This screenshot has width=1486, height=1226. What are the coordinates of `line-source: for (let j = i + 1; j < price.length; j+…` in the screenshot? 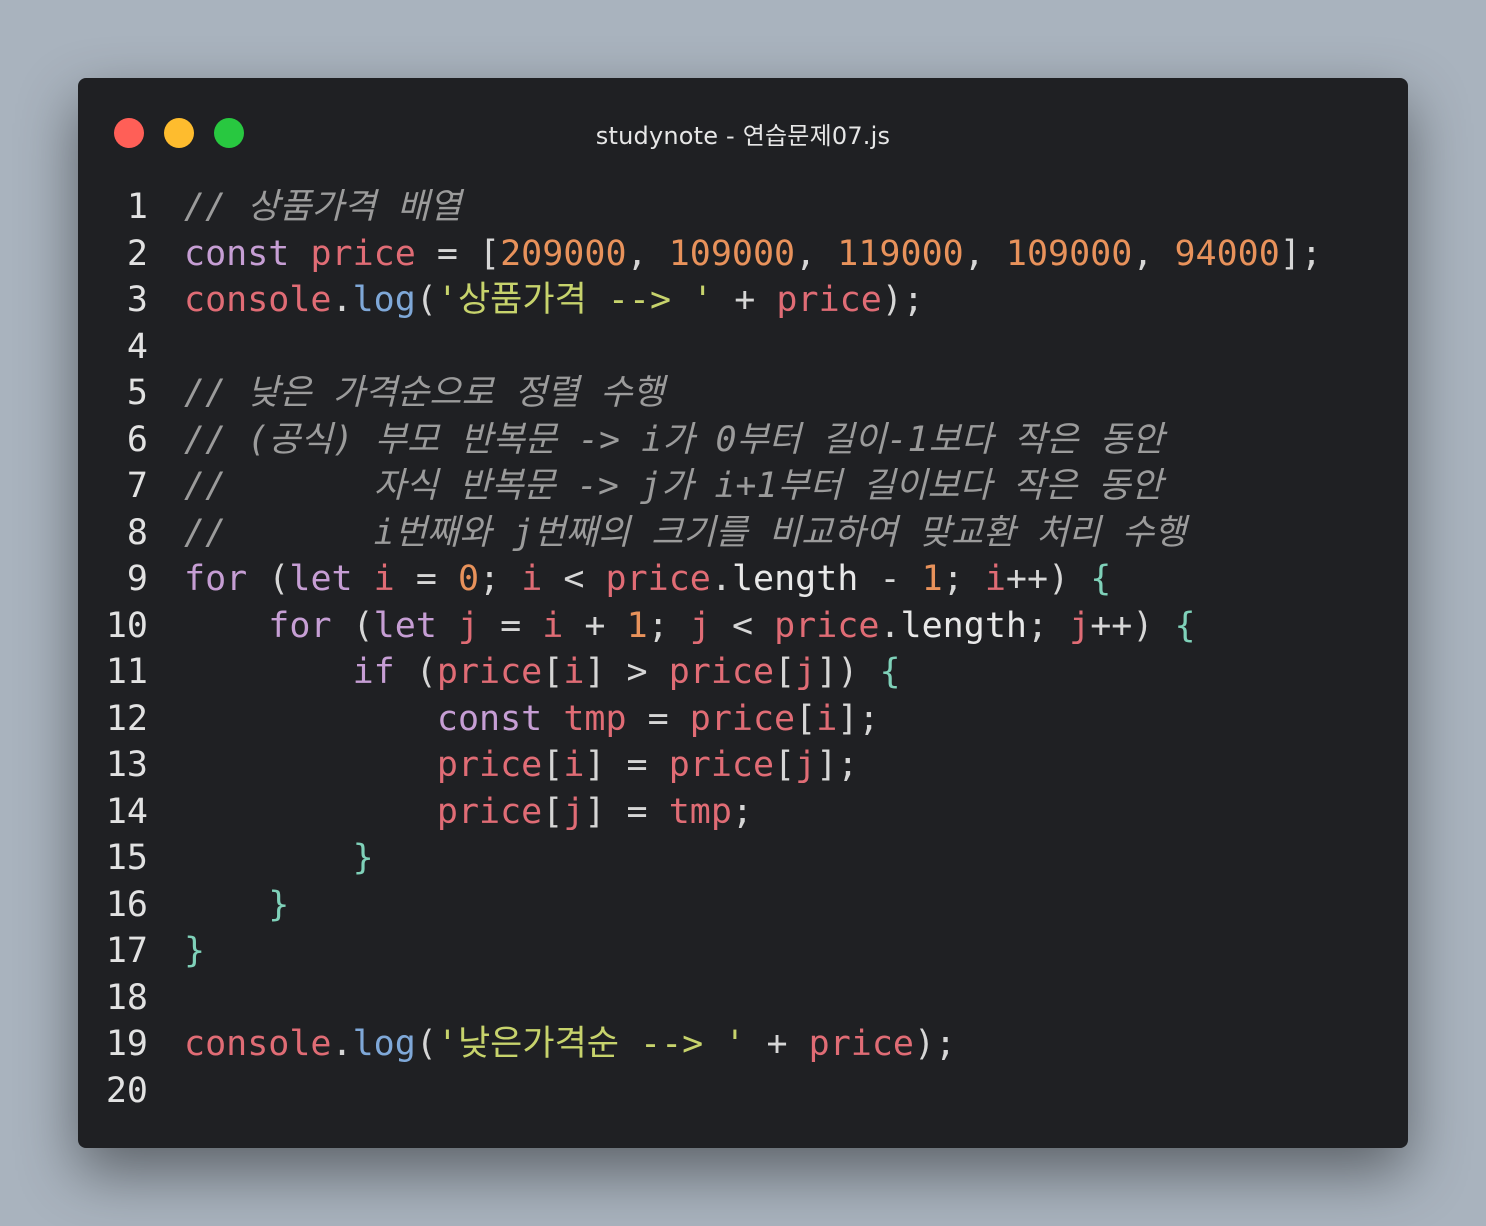 It's located at (689, 626).